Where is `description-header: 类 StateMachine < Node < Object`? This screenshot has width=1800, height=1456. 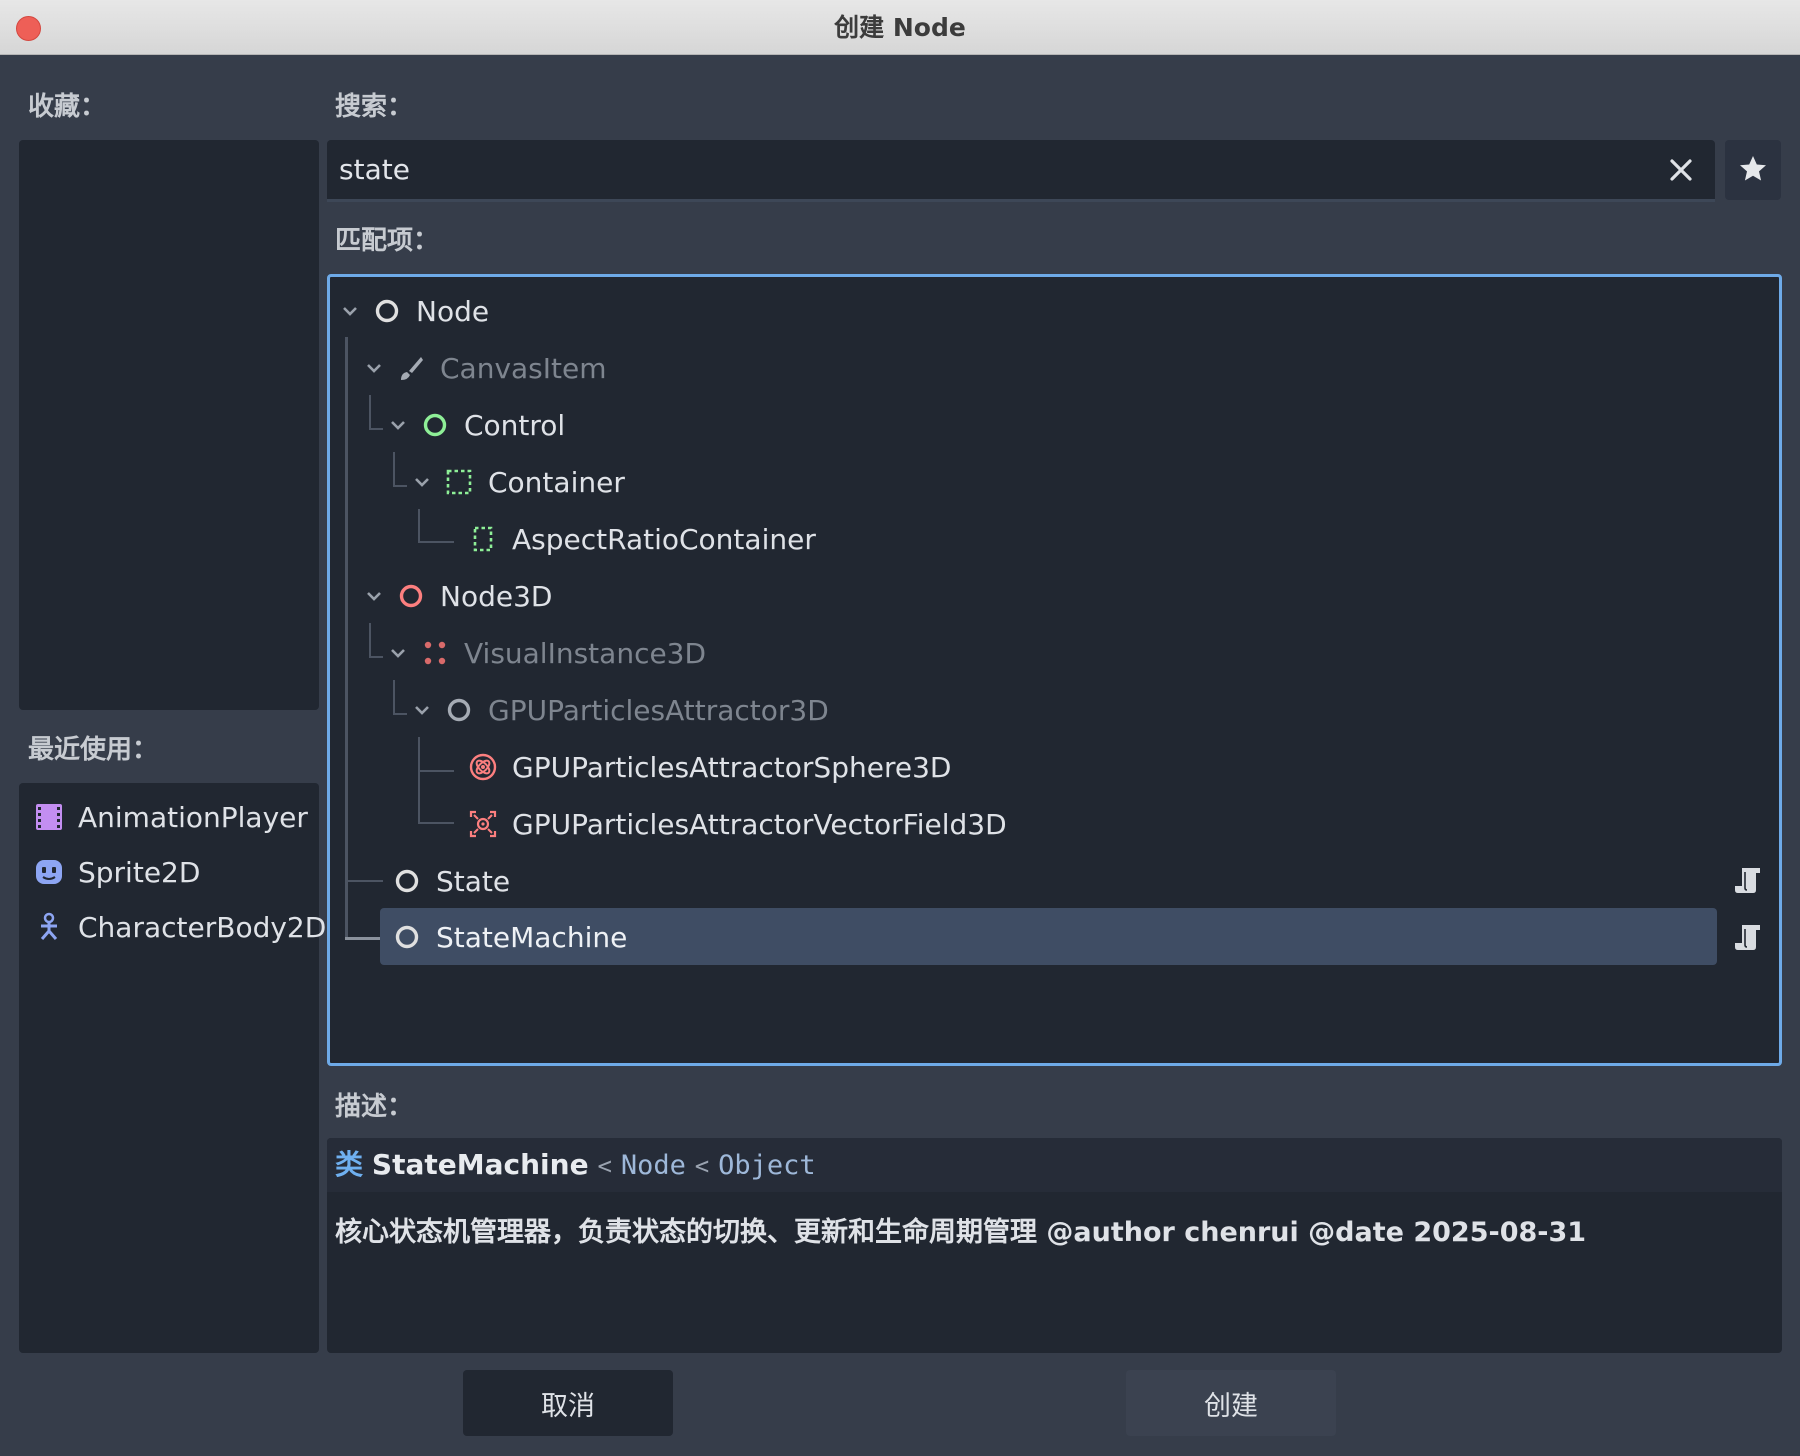
description-header: 类 StateMachine < Node < Object is located at coordinates (1054, 1165).